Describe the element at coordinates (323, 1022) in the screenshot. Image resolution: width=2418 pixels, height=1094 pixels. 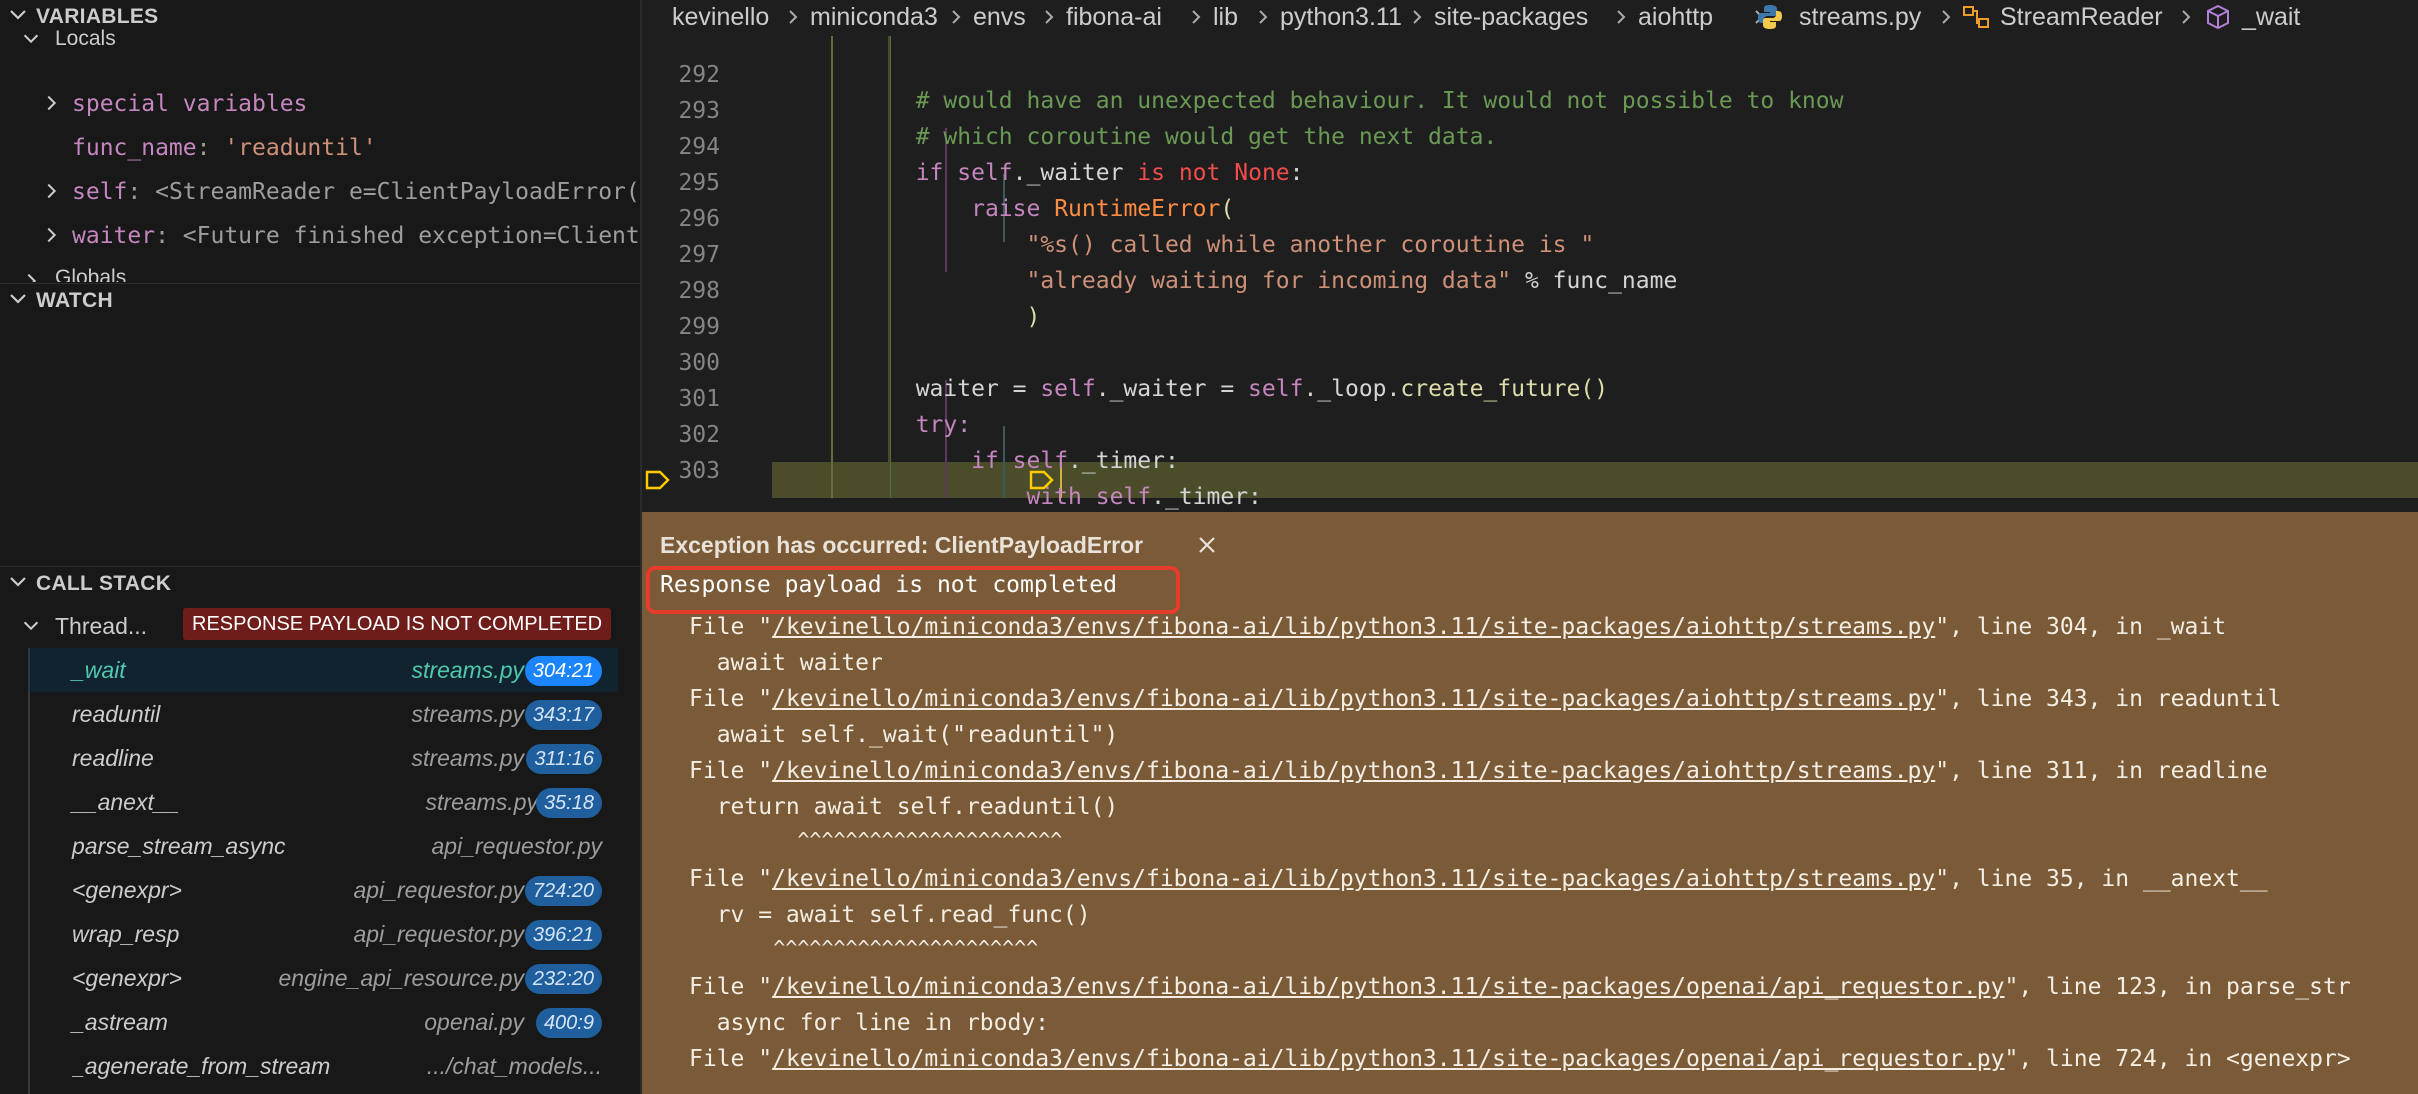
I see `stack-frame: _astream openai.py 400:9` at that location.